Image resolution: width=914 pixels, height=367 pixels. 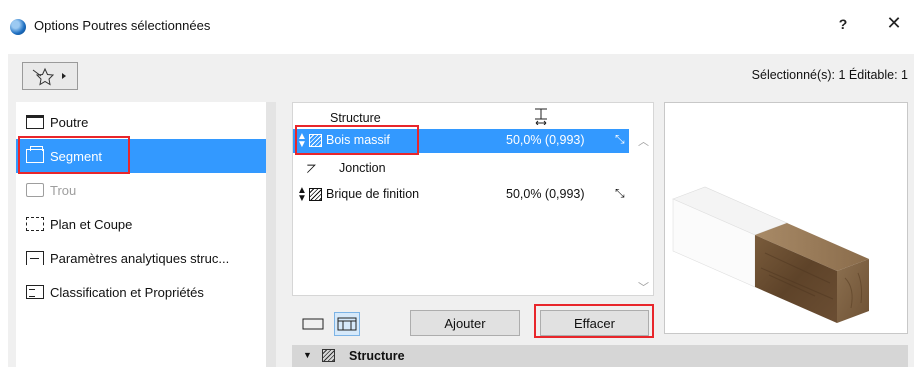 What do you see at coordinates (465, 323) in the screenshot?
I see `add-button: Ajouter` at bounding box center [465, 323].